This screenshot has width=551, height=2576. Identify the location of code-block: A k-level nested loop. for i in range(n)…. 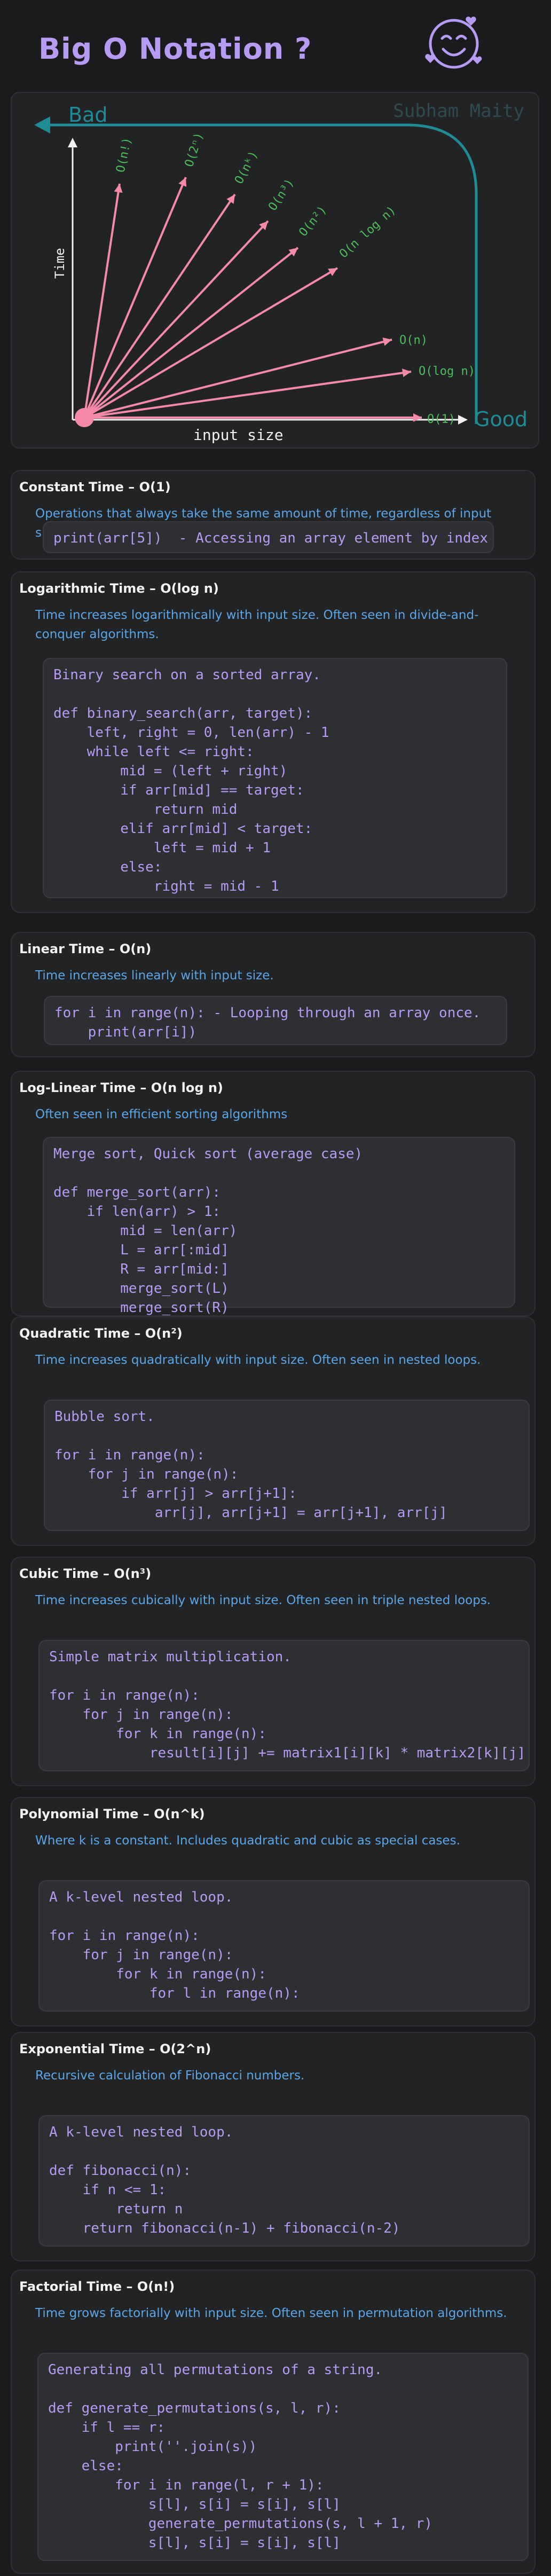
(284, 1946).